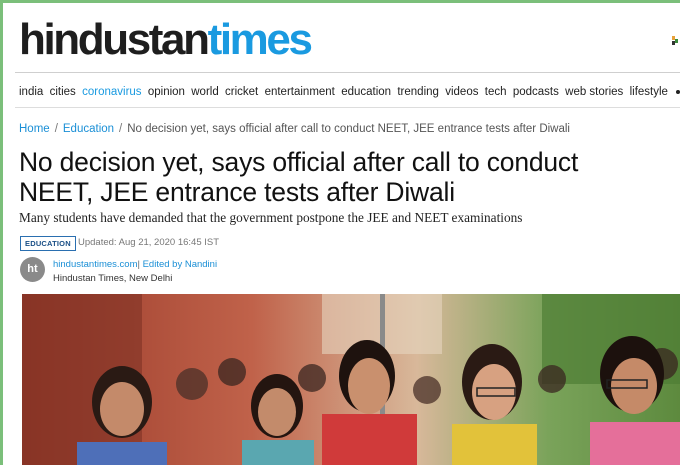  Describe the element at coordinates (496, 92) in the screenshot. I see `nav-item-tech: tech` at that location.